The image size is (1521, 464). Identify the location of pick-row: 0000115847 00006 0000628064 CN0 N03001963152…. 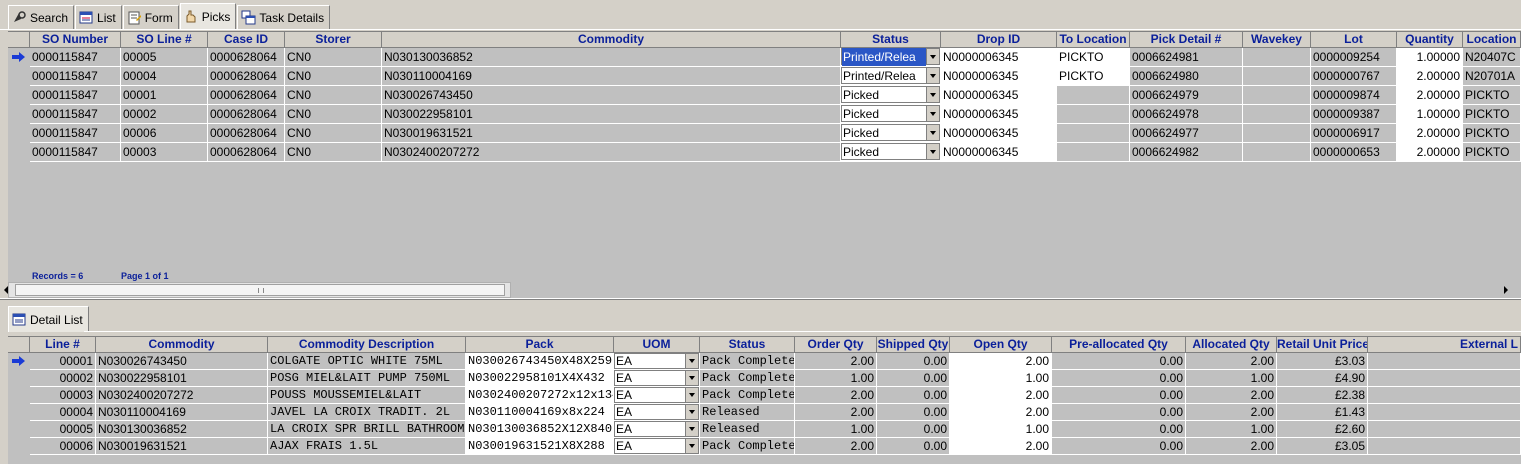
(764, 133).